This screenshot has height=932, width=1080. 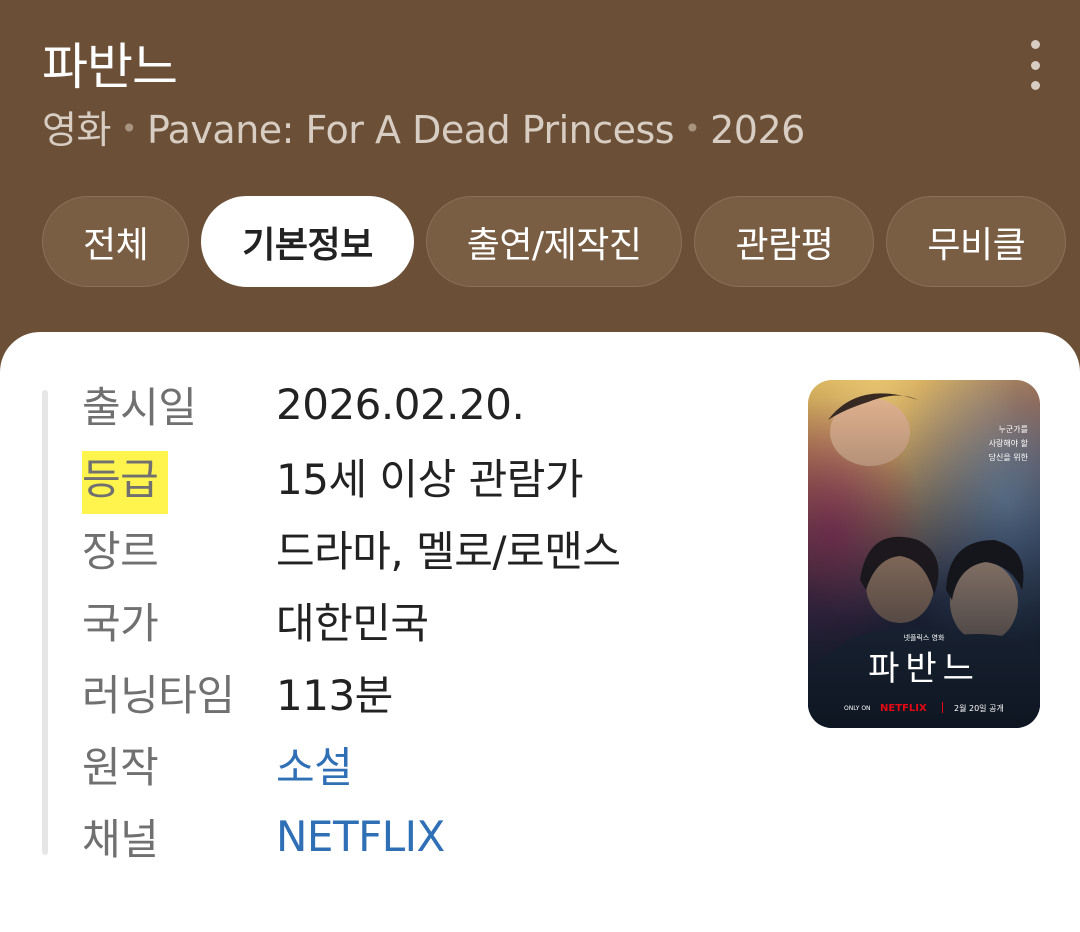 I want to click on info-row-country: 국가 대한민국, so click(x=255, y=620).